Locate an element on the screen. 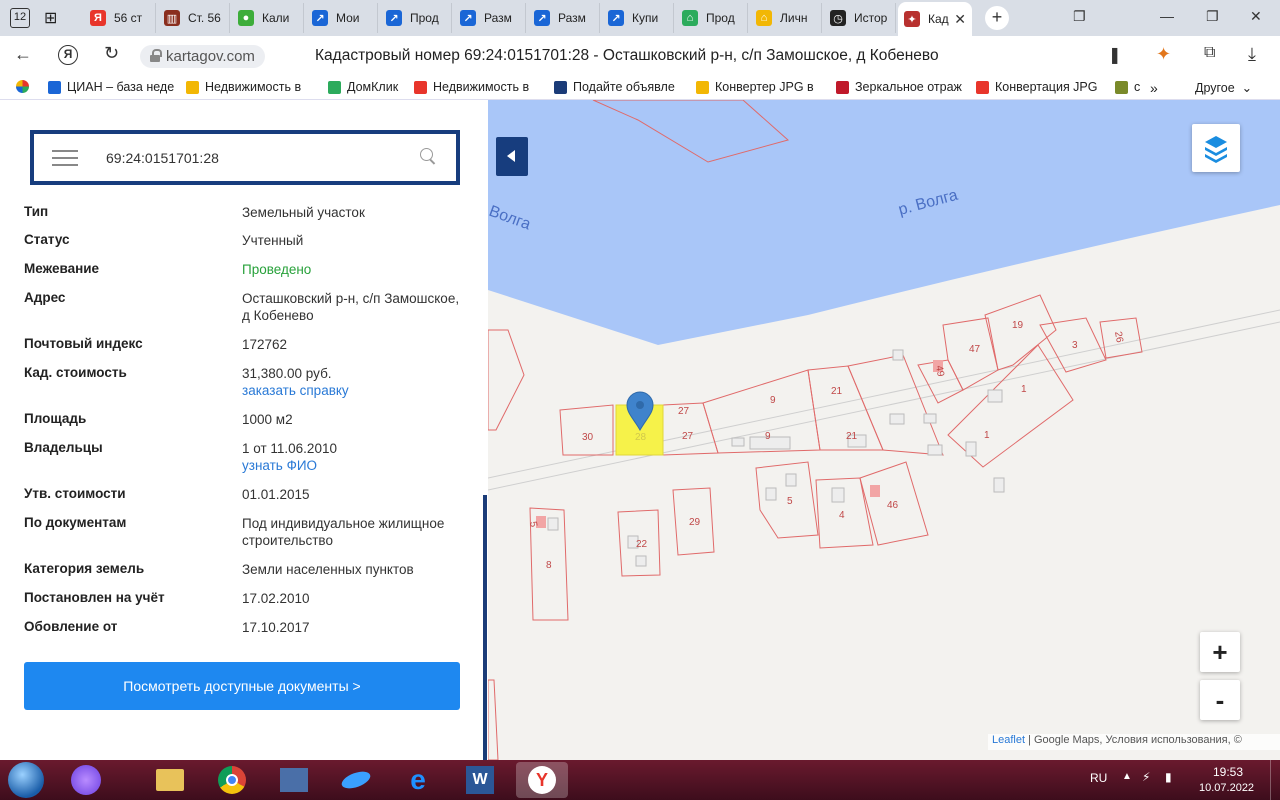  tray-arrow-icon: ▲ is located at coordinates (1127, 776).